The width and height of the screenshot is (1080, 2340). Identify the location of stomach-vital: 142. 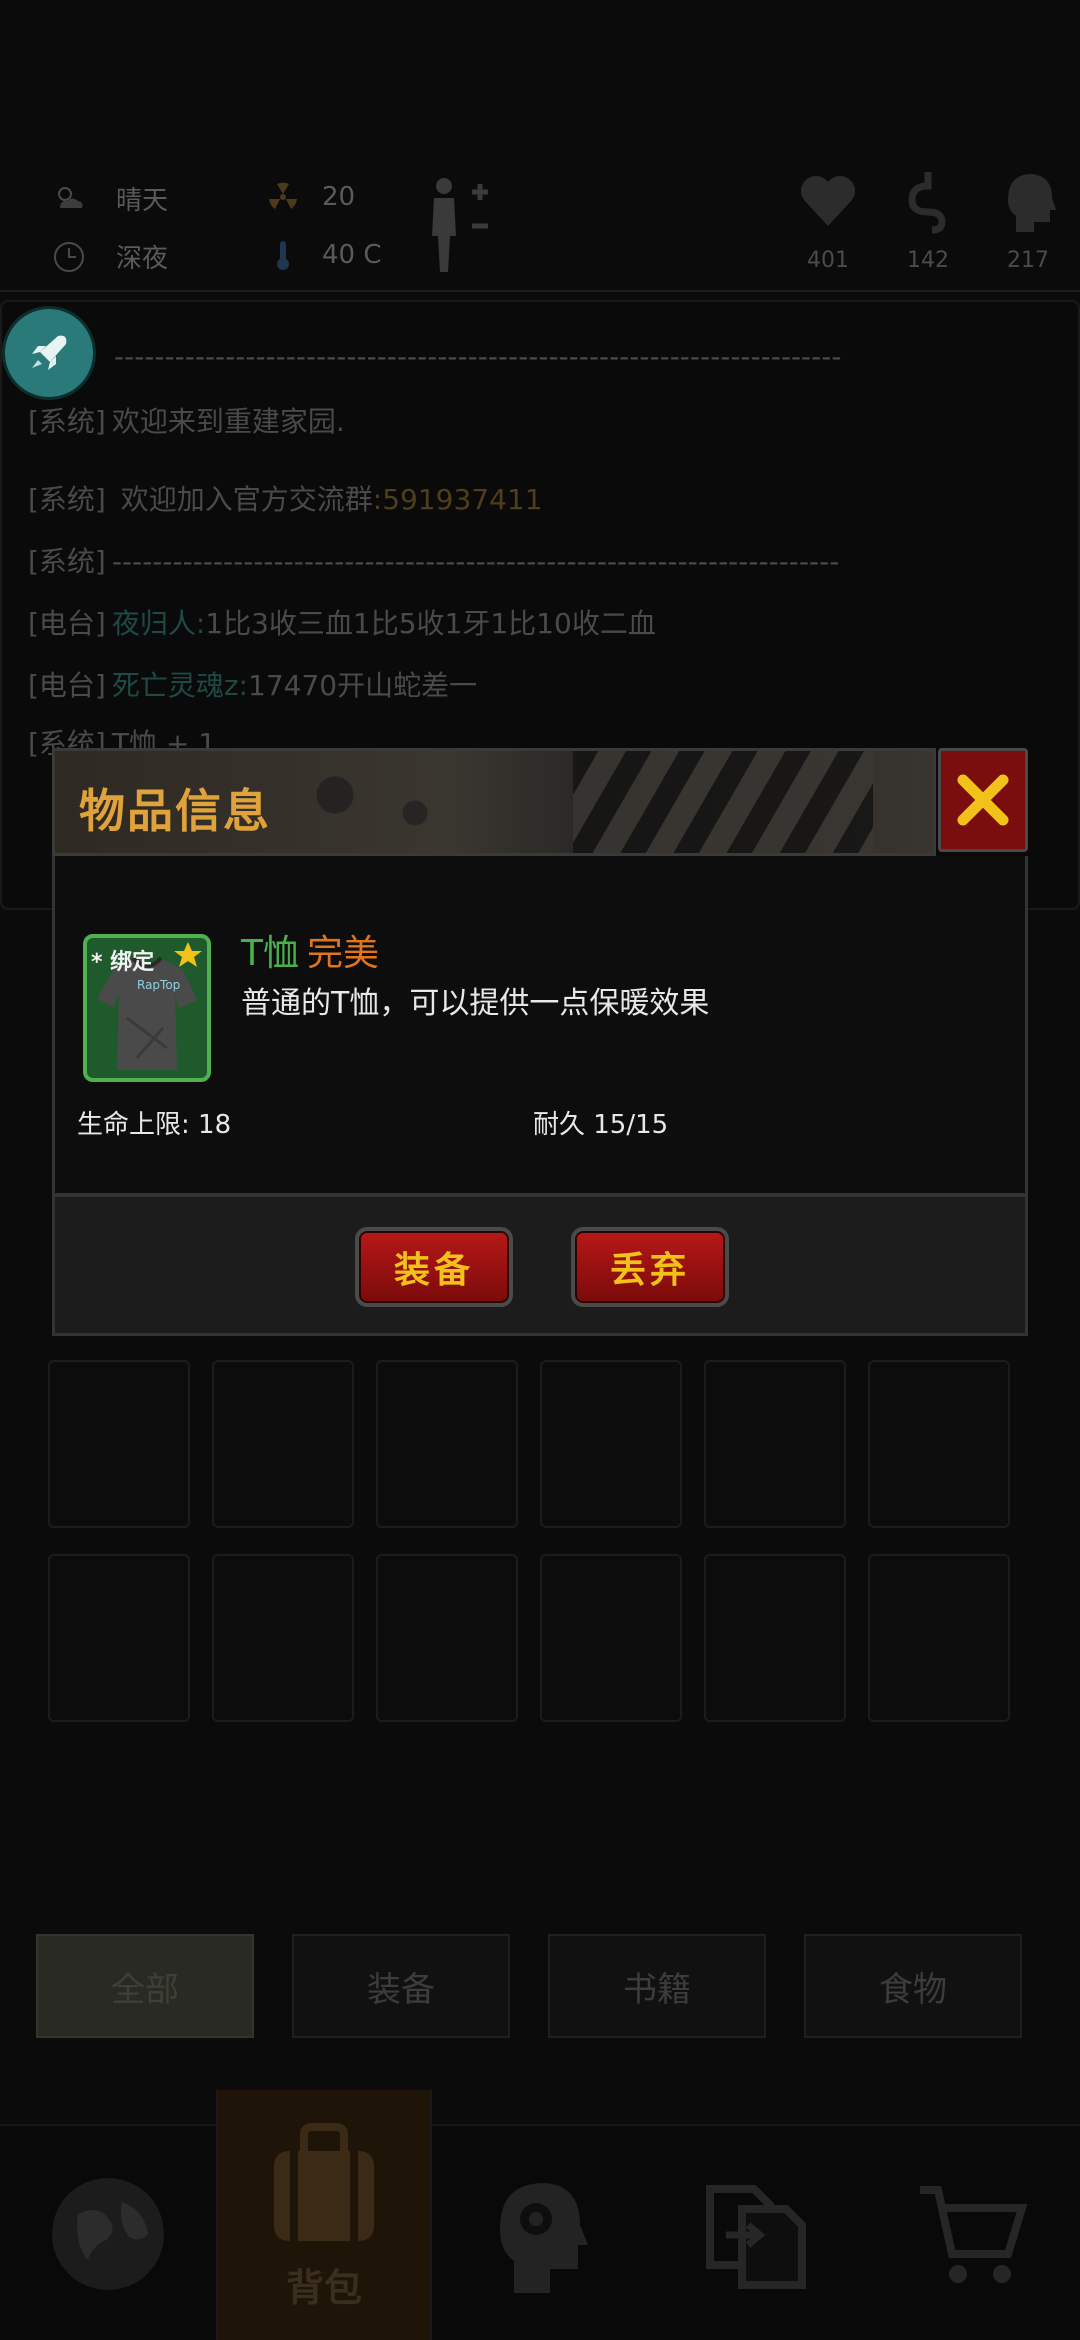
(928, 219).